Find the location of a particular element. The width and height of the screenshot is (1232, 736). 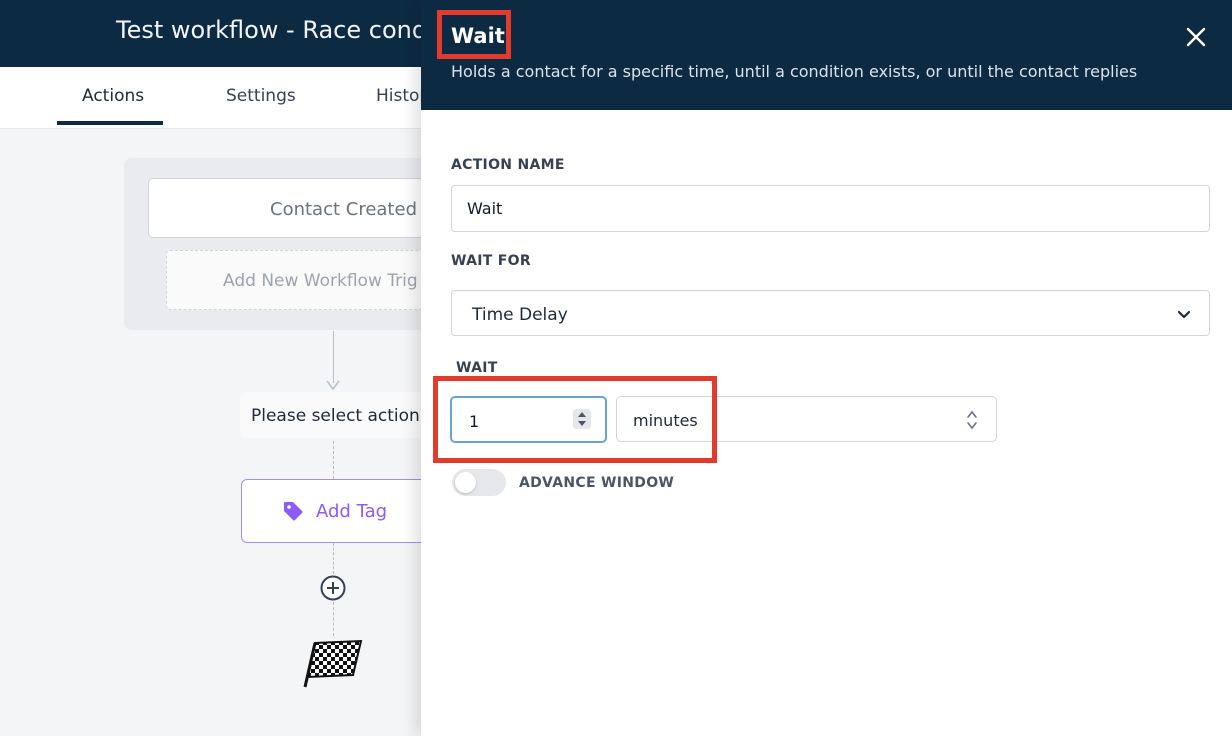

wait-for-value: Time Delay is located at coordinates (520, 315).